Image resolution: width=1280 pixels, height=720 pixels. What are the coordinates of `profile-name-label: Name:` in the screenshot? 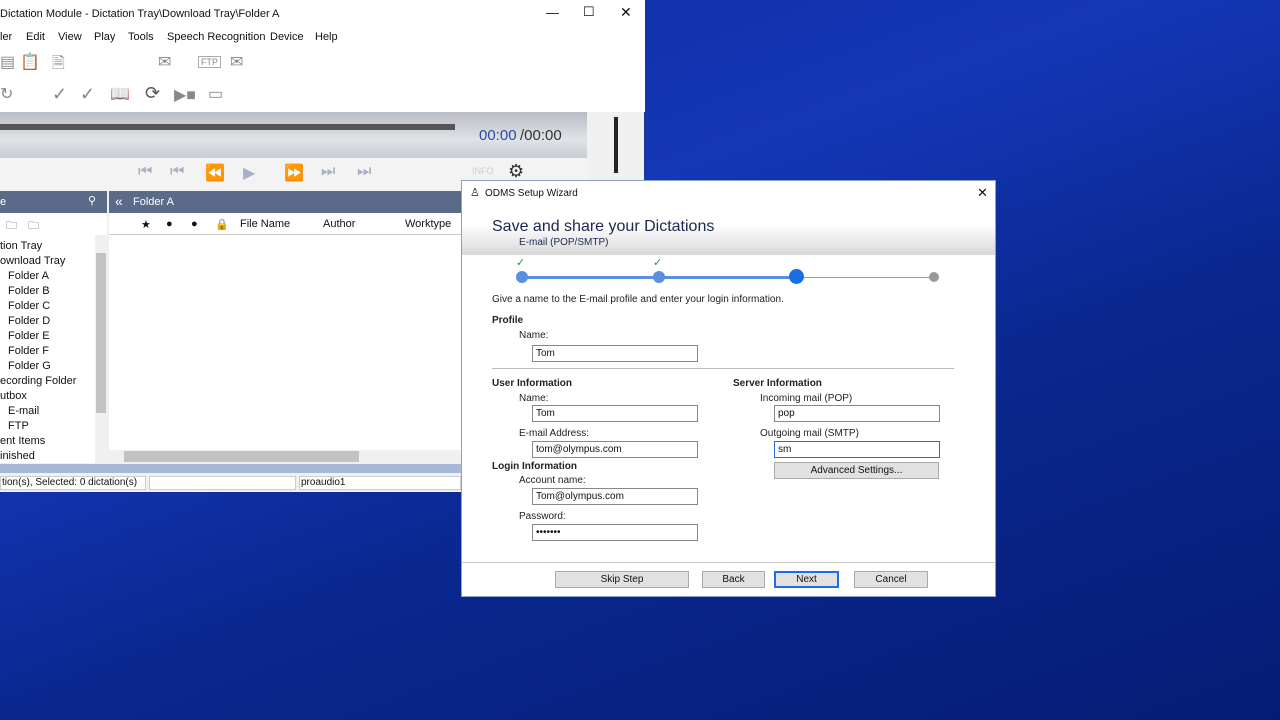 It's located at (534, 335).